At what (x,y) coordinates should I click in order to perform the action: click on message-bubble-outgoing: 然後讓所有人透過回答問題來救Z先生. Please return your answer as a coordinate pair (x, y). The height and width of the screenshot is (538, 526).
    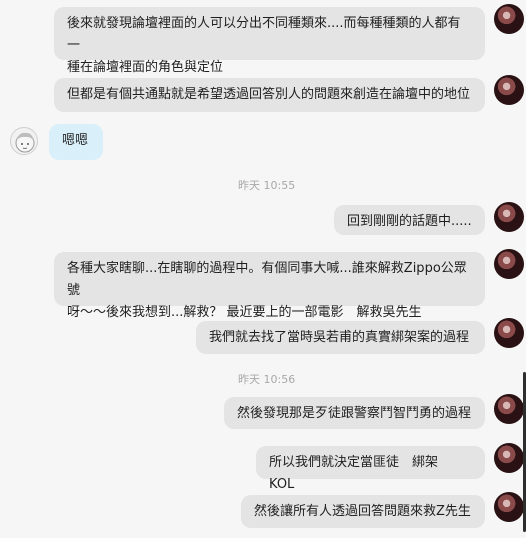
    Looking at the image, I should click on (363, 511).